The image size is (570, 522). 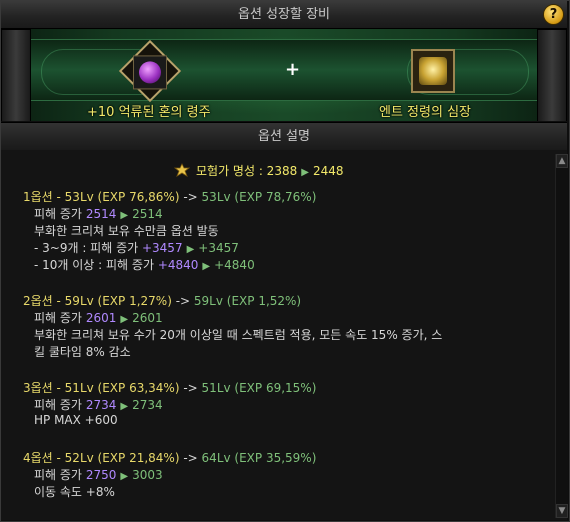 What do you see at coordinates (88, 248) in the screenshot?
I see `sub1-label: - 3~9개 : 피해 증가` at bounding box center [88, 248].